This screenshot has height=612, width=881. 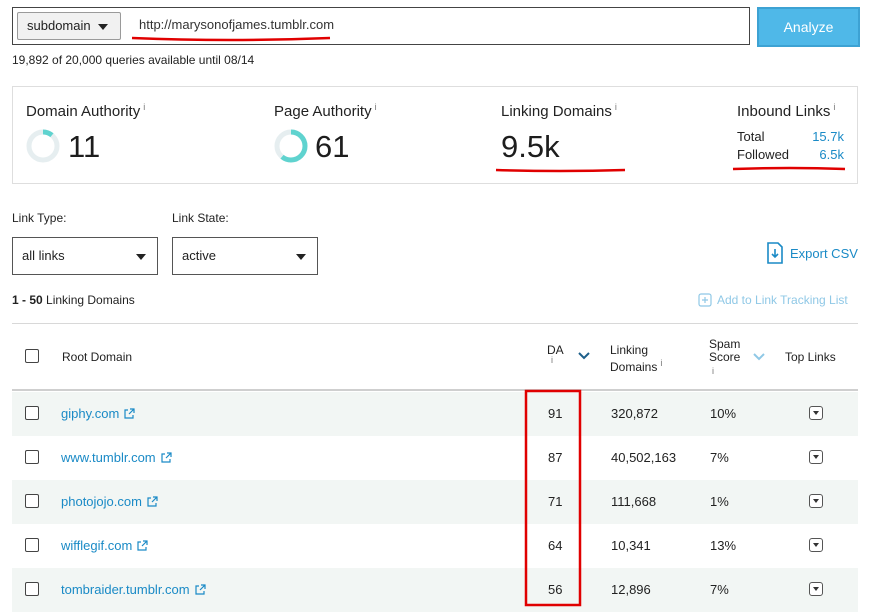 I want to click on da-value: 71, so click(x=555, y=501).